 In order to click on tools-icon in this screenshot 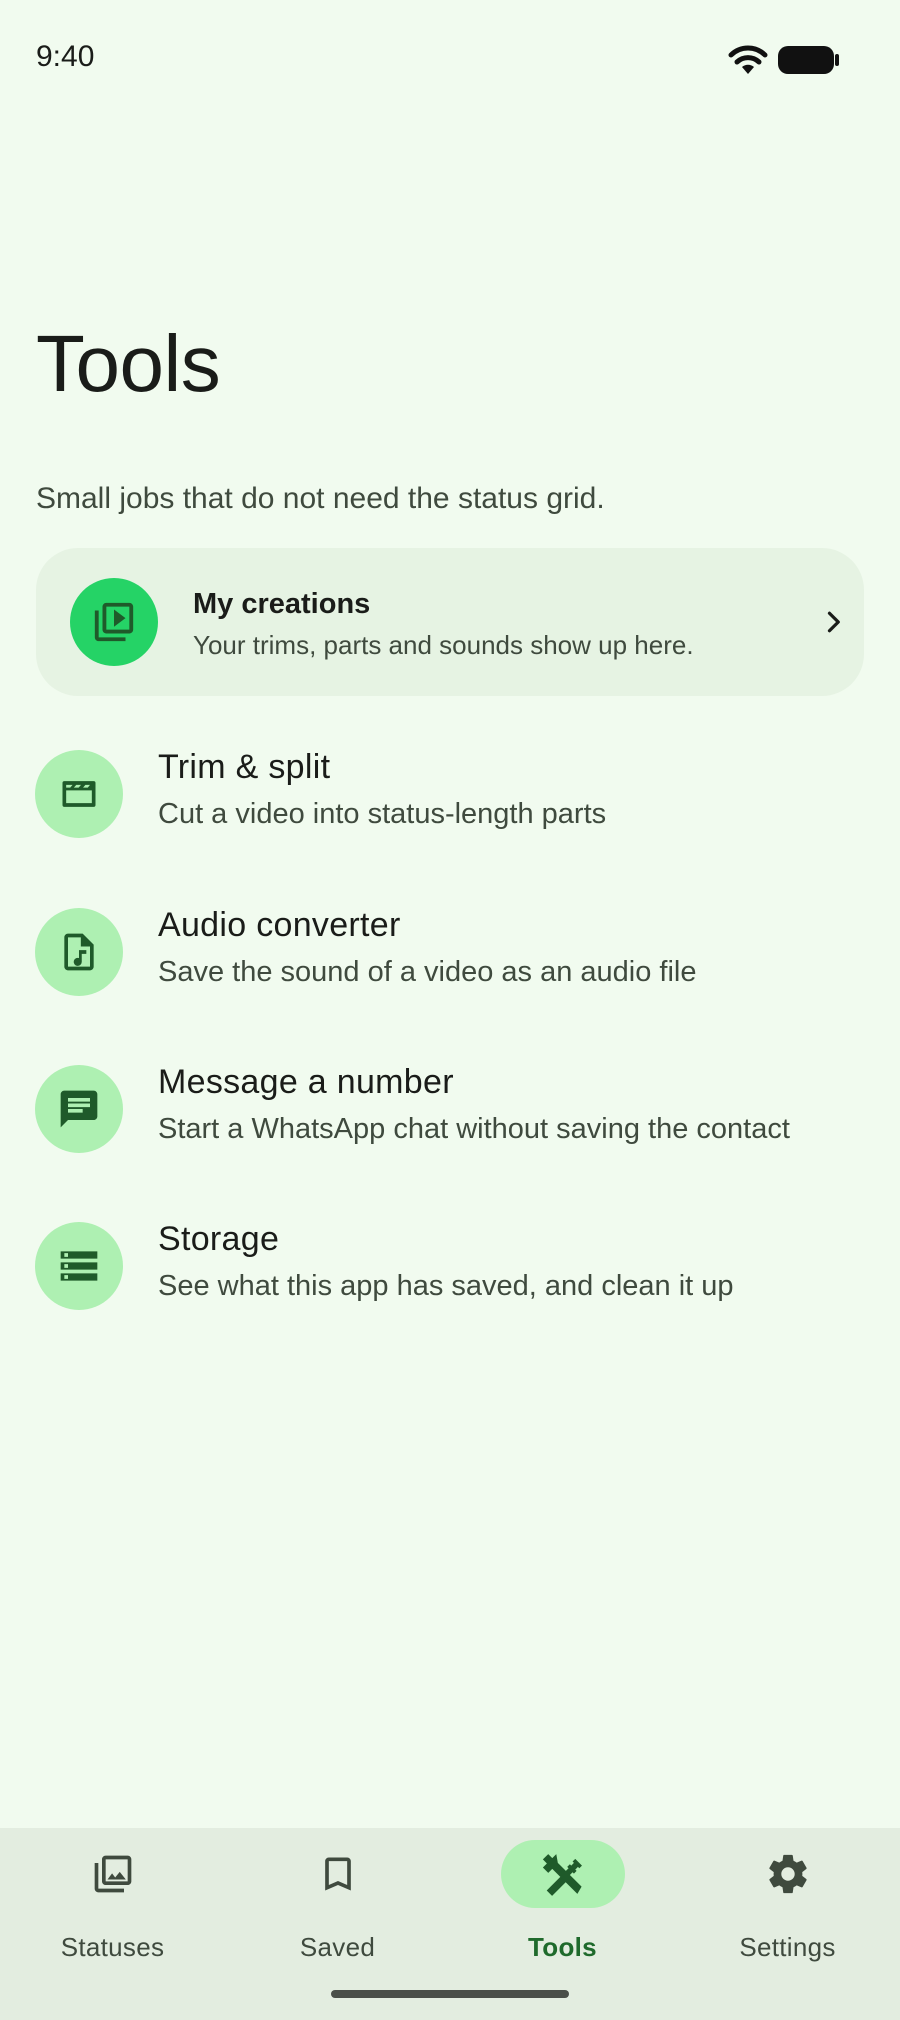, I will do `click(562, 1875)`.